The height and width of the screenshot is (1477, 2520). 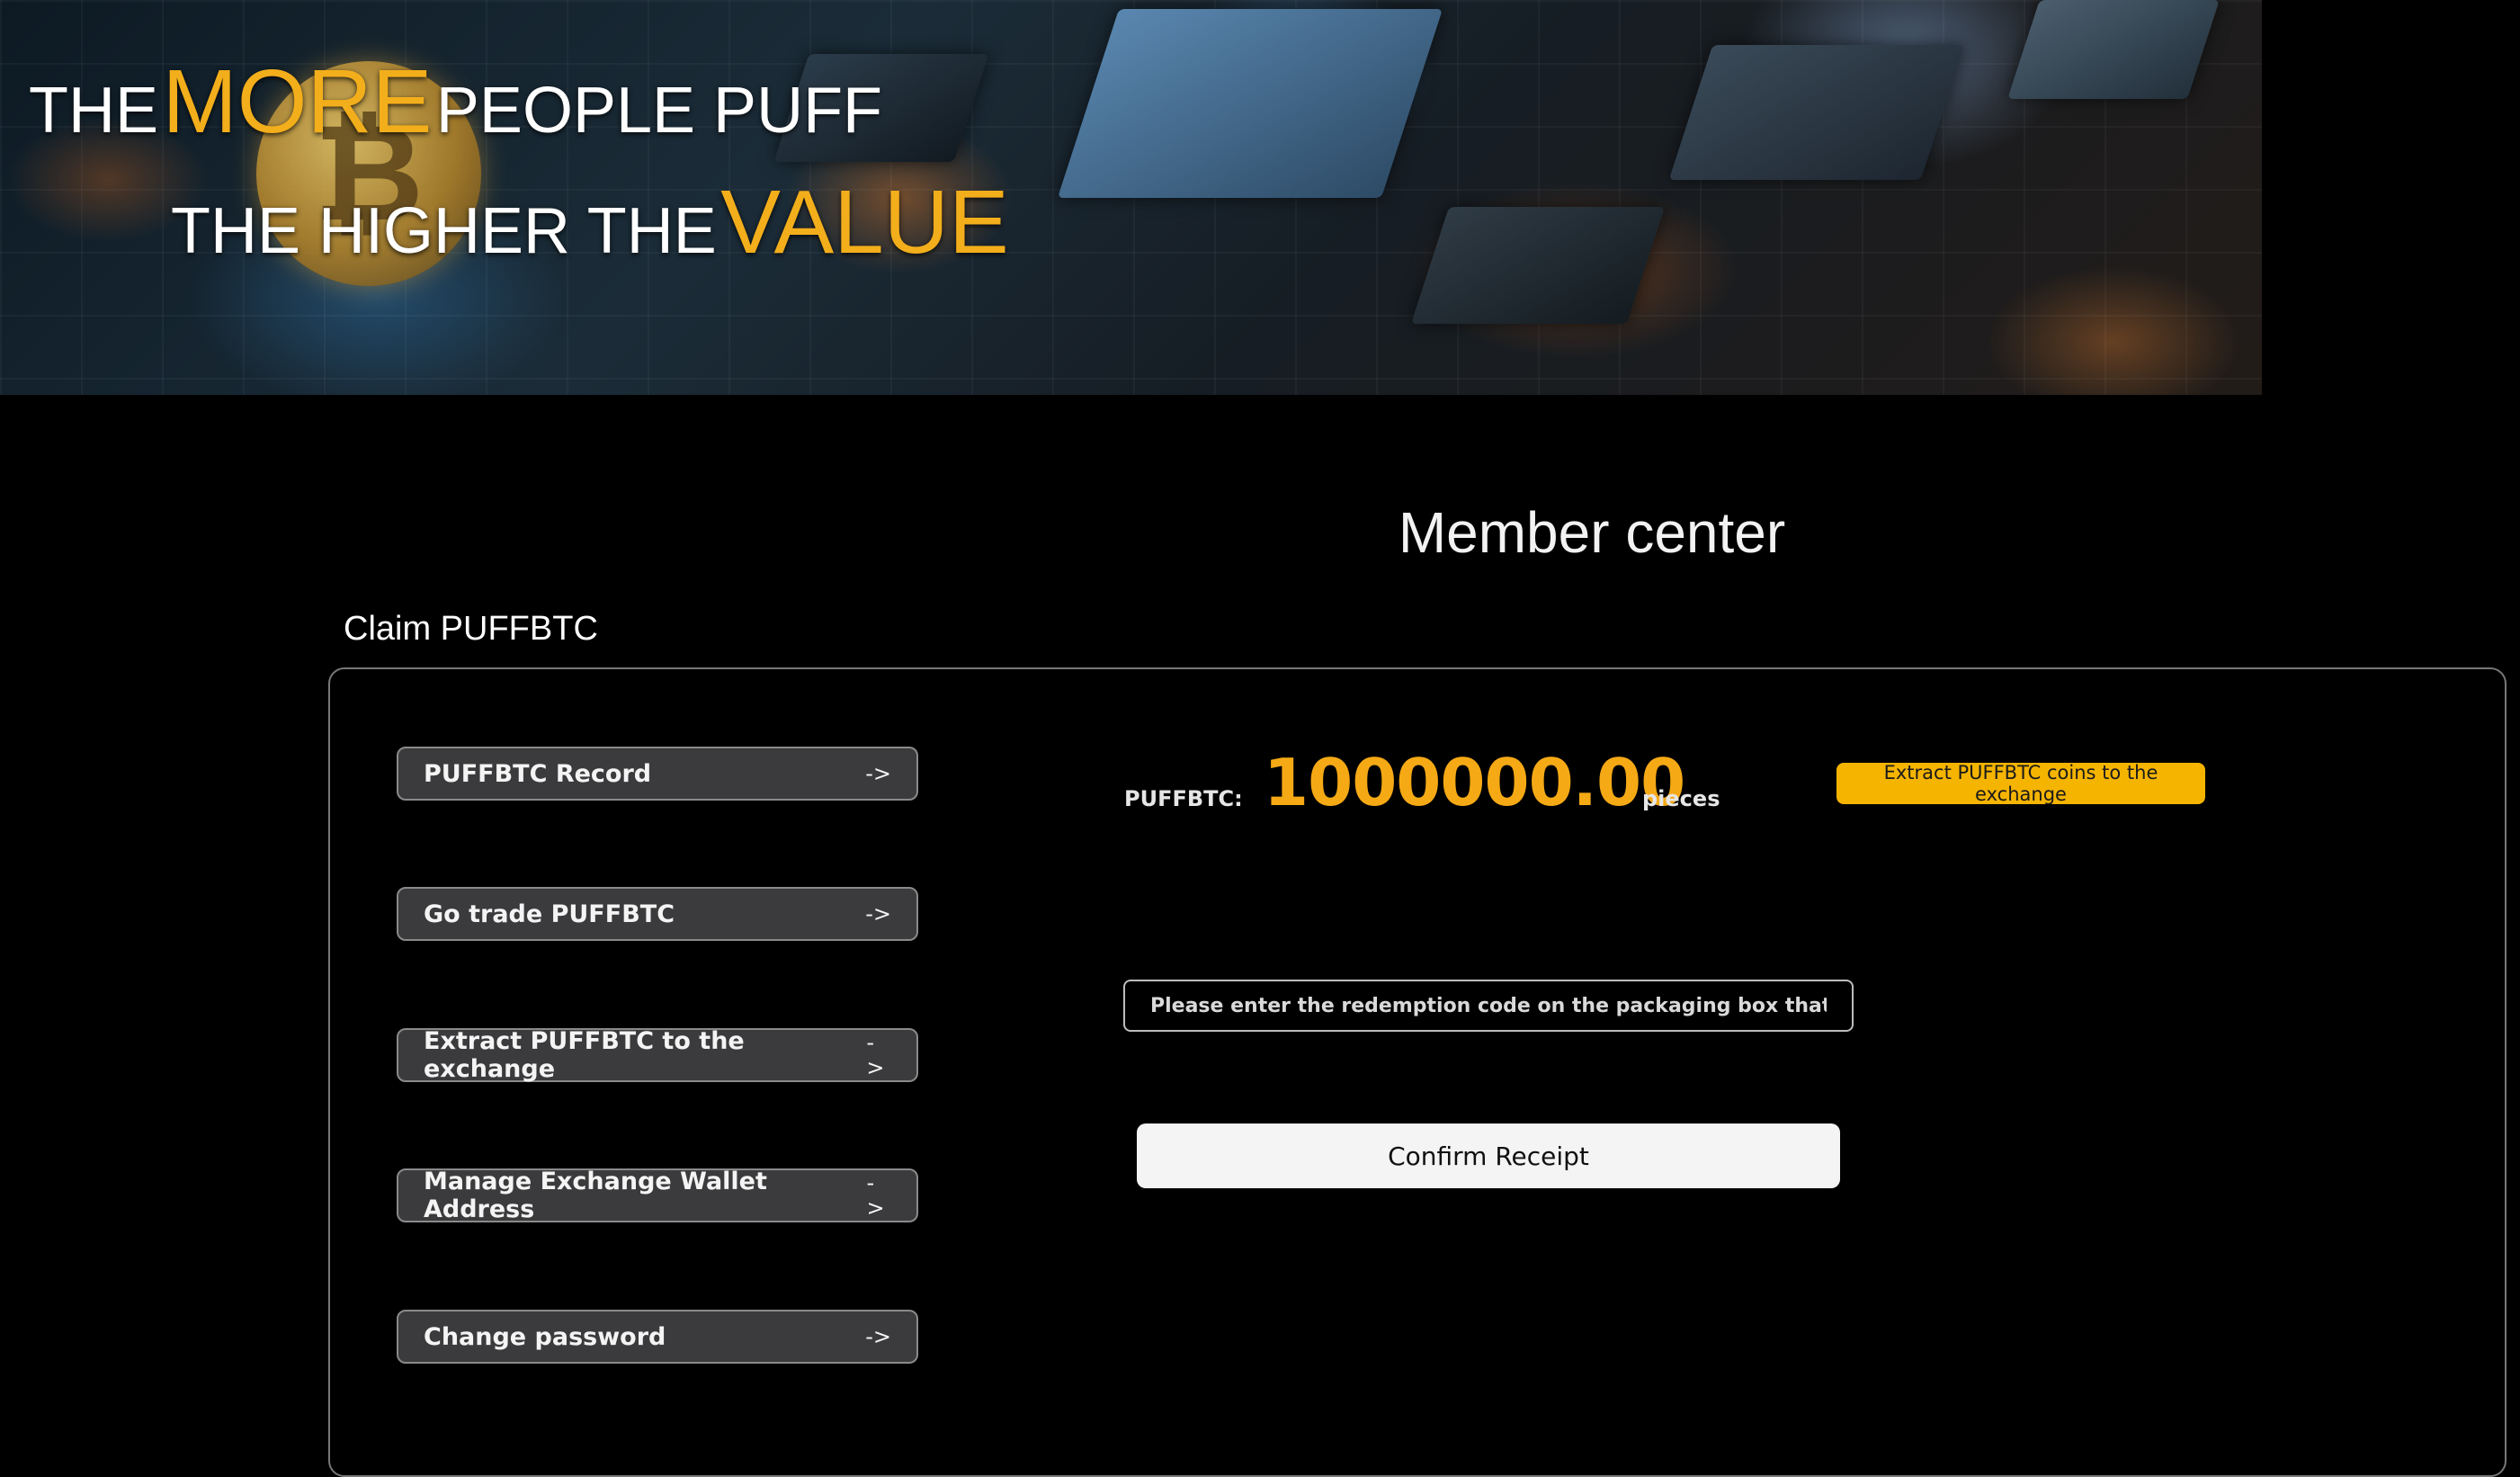 What do you see at coordinates (1183, 799) in the screenshot?
I see `balance-label: PUFFBTC:` at bounding box center [1183, 799].